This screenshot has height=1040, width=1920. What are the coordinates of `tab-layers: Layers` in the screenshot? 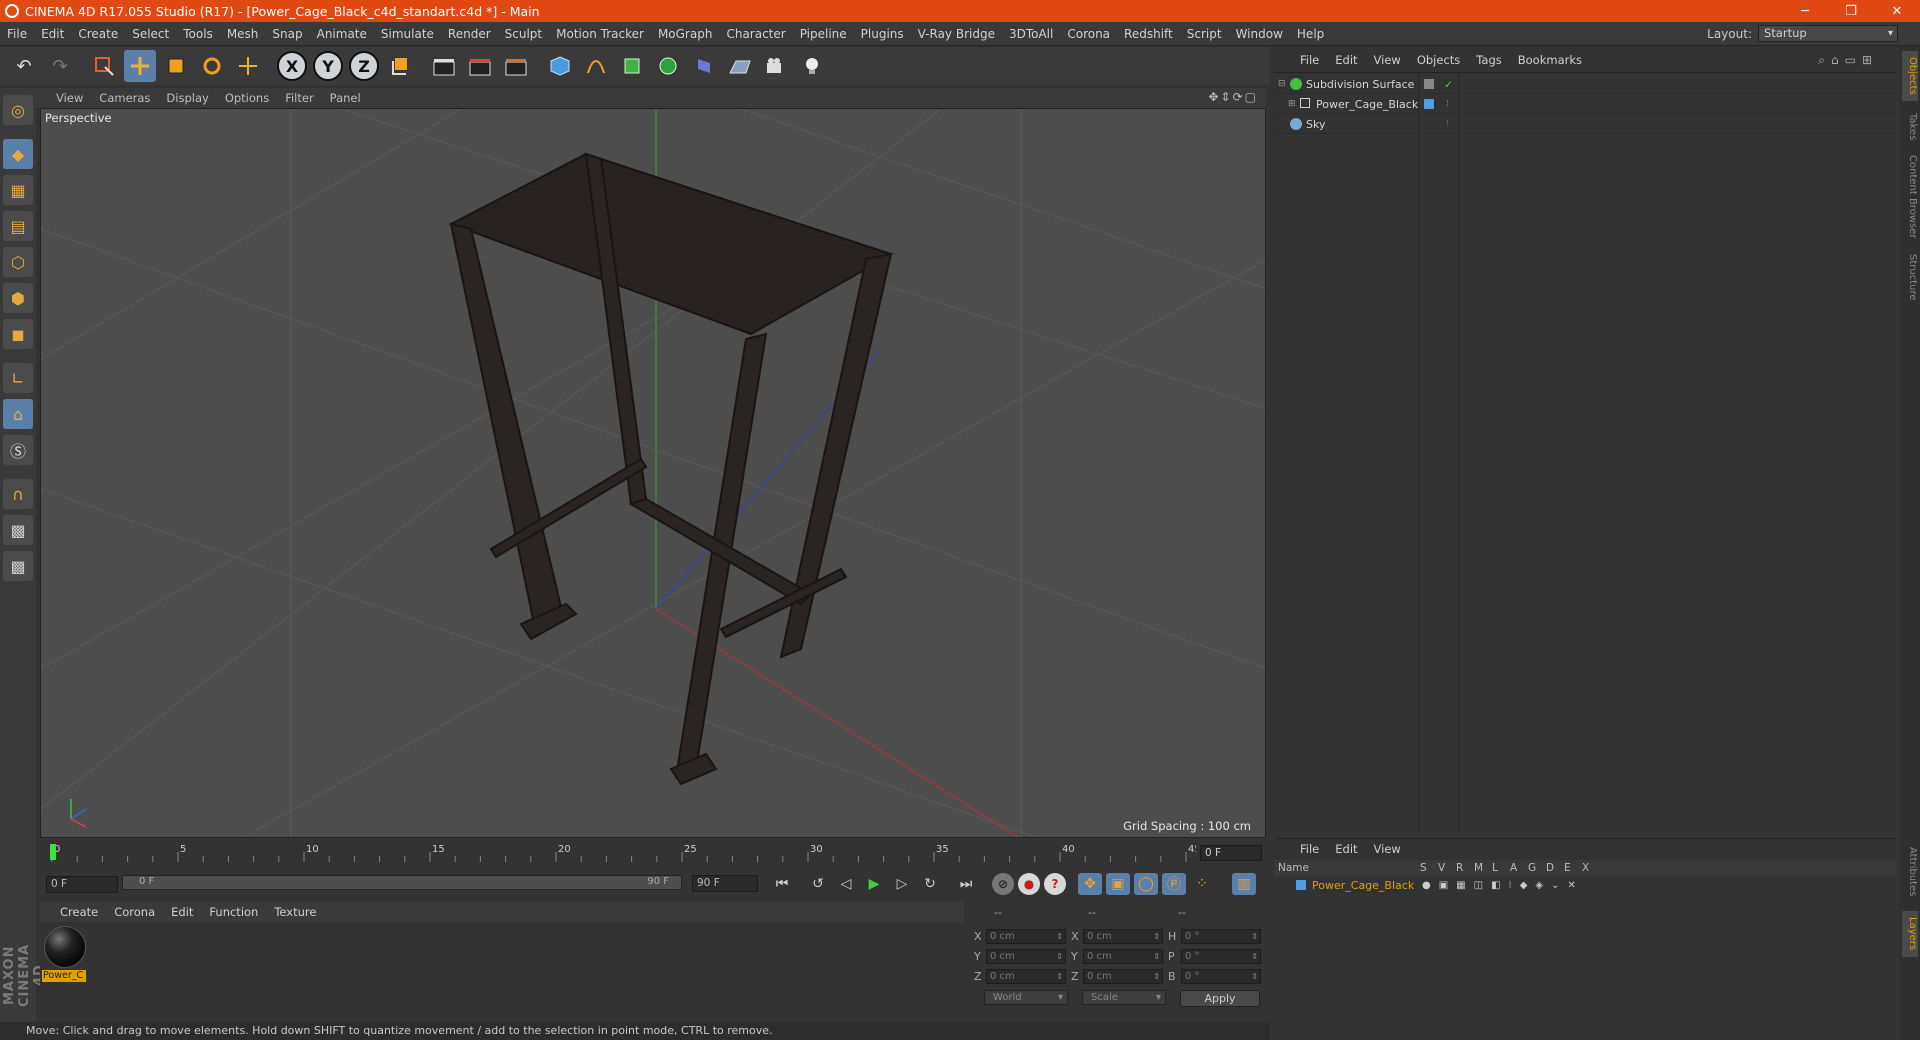 It's located at (1910, 934).